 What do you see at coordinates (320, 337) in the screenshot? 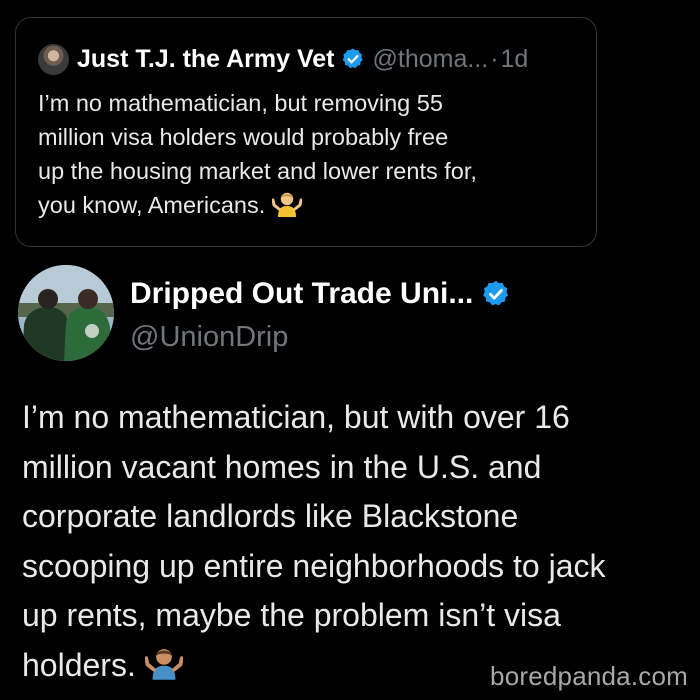
I see `main-author-handle: @UnionDrip` at bounding box center [320, 337].